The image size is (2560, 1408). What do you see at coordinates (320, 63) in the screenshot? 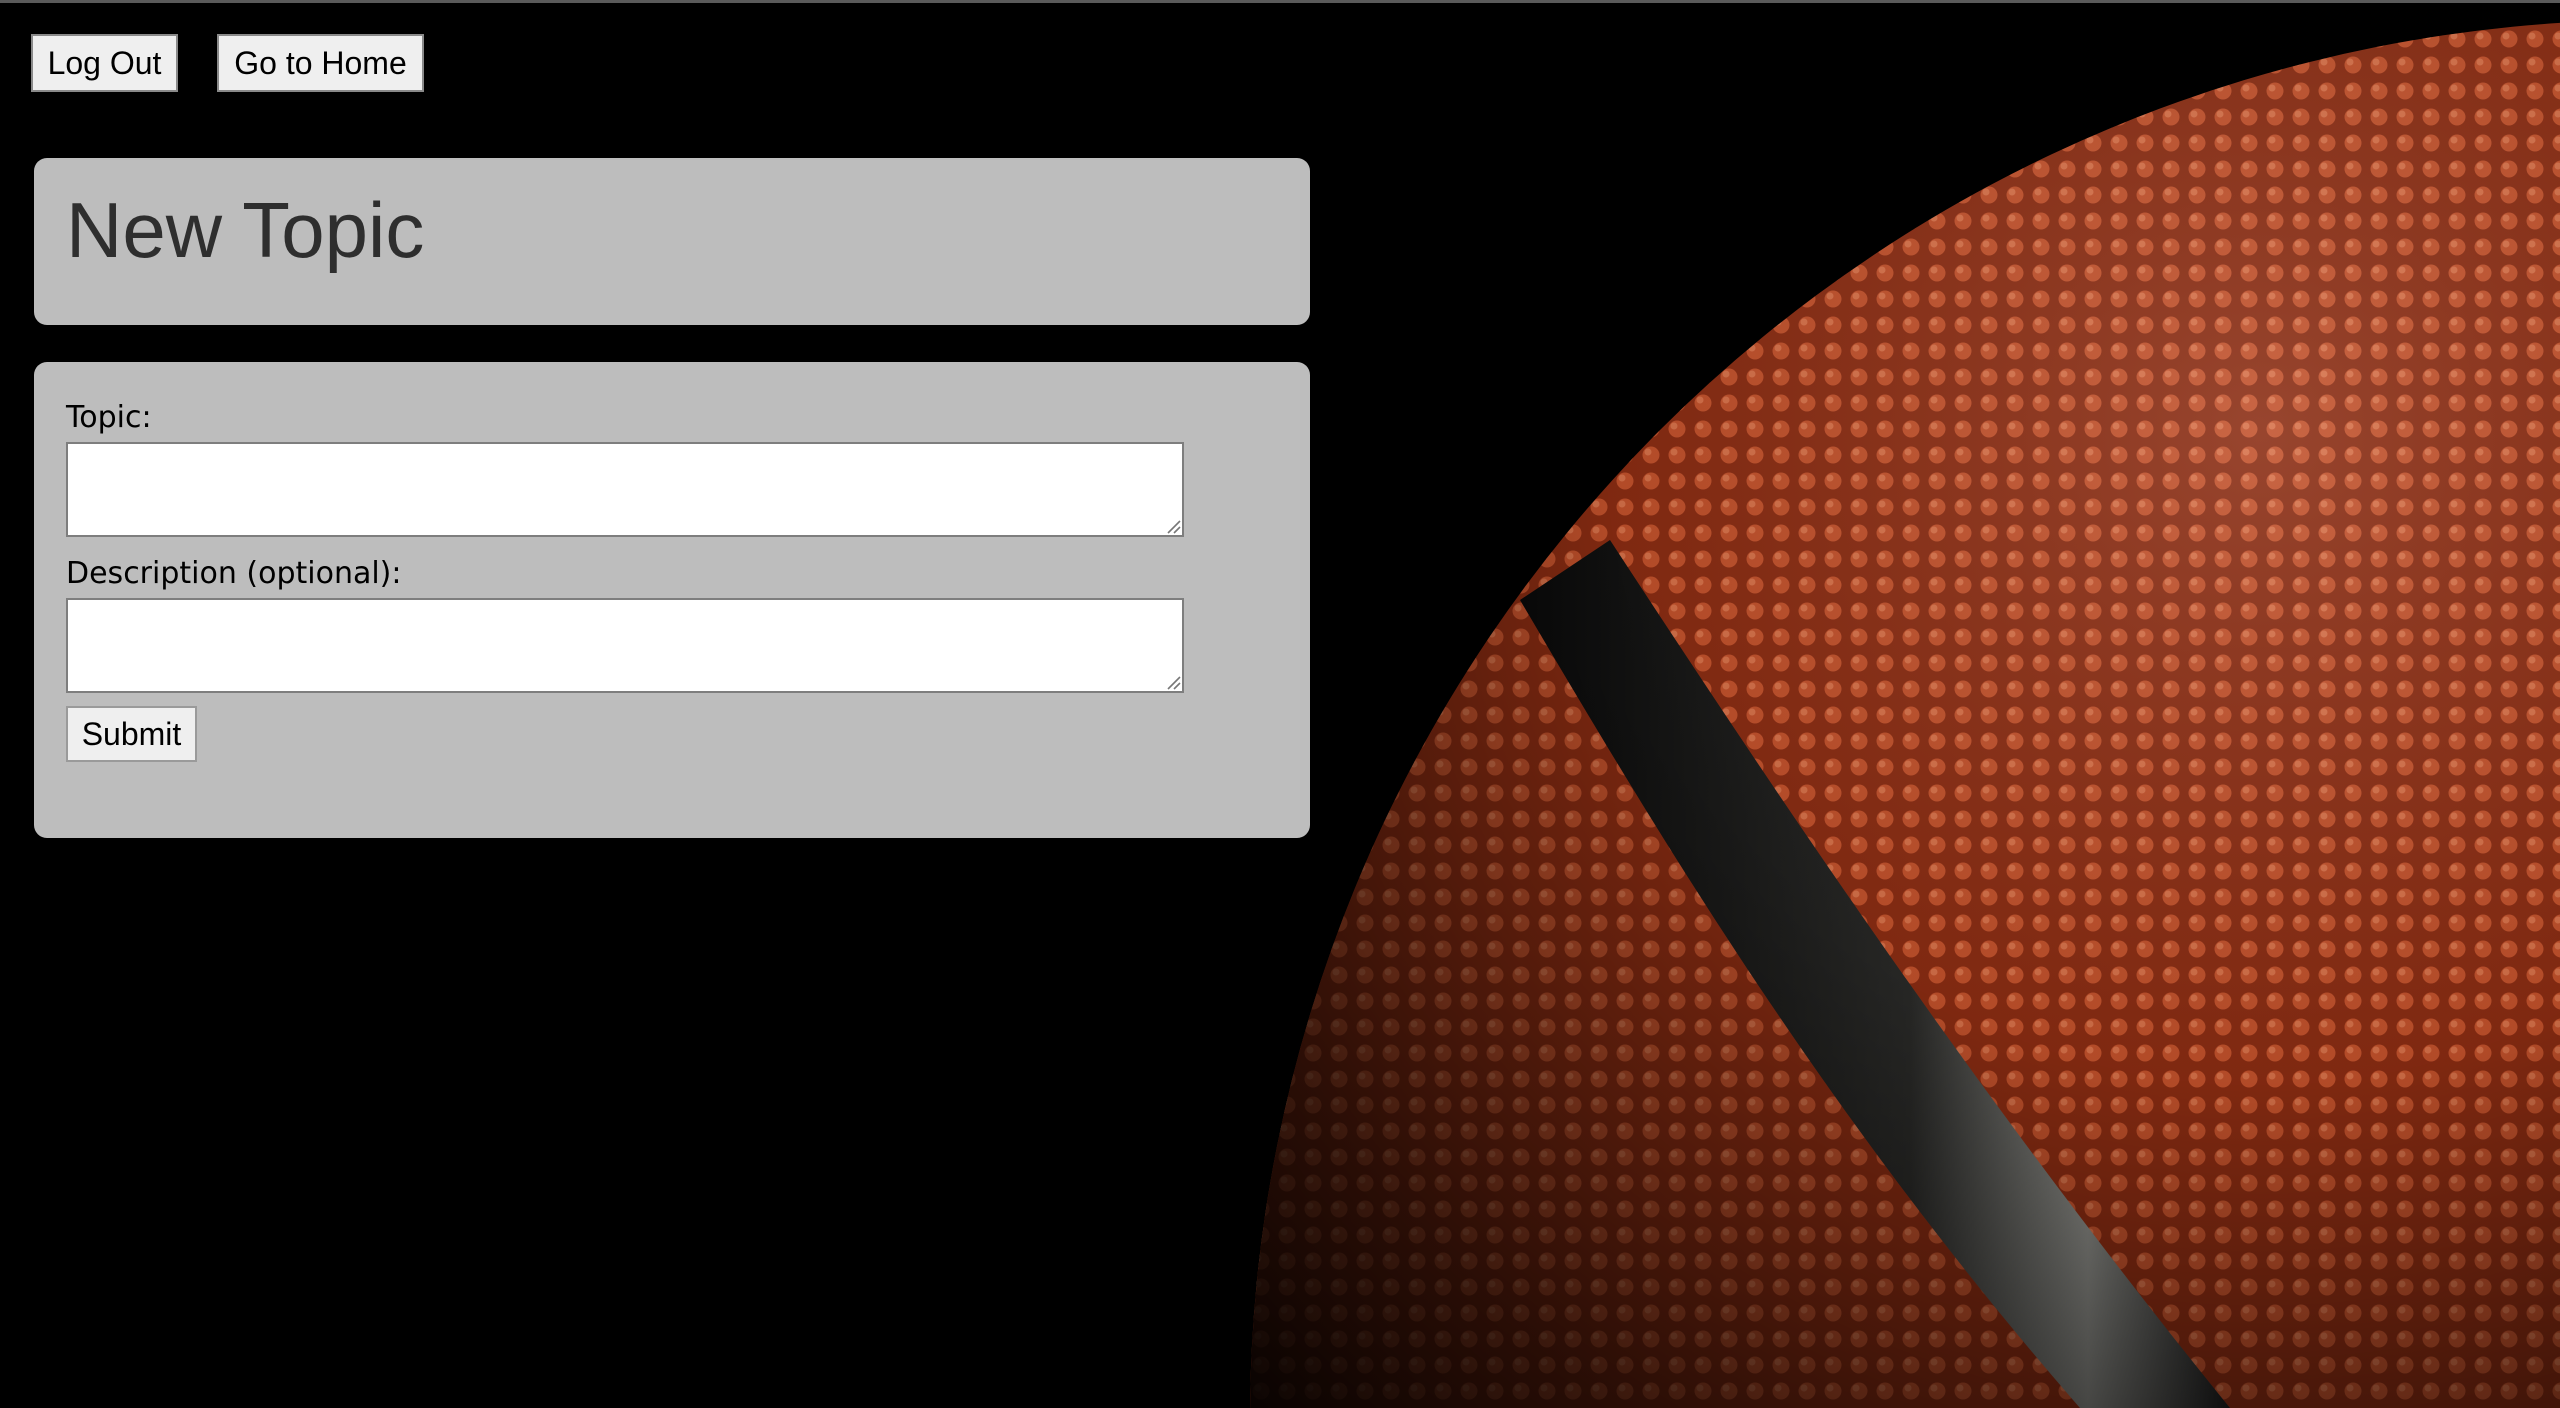
I see `go-to-home-button: Go to Home` at bounding box center [320, 63].